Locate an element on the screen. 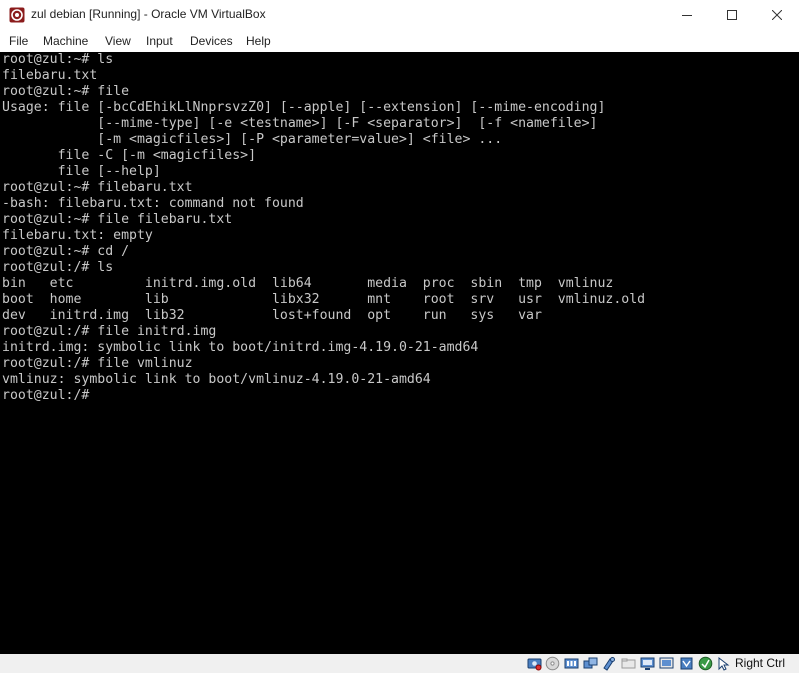 The image size is (799, 676). guest-additions-icon is located at coordinates (705, 663).